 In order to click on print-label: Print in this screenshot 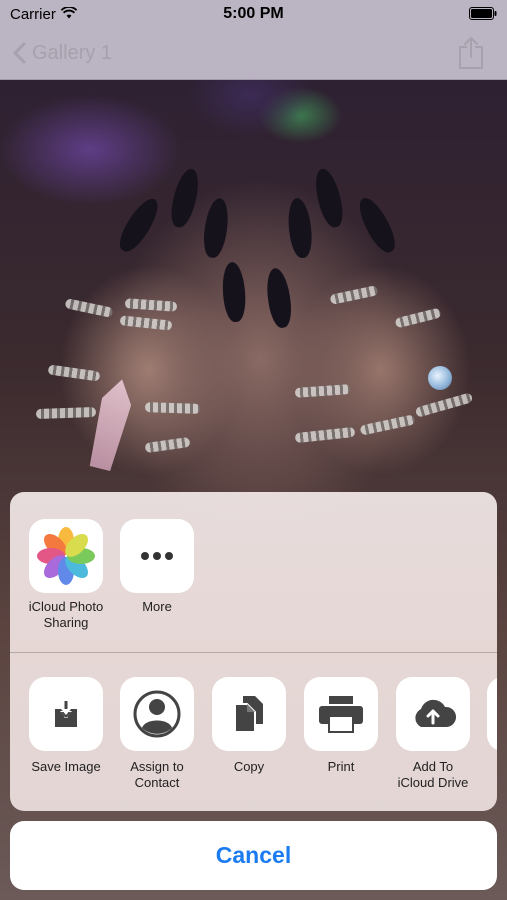, I will do `click(341, 766)`.